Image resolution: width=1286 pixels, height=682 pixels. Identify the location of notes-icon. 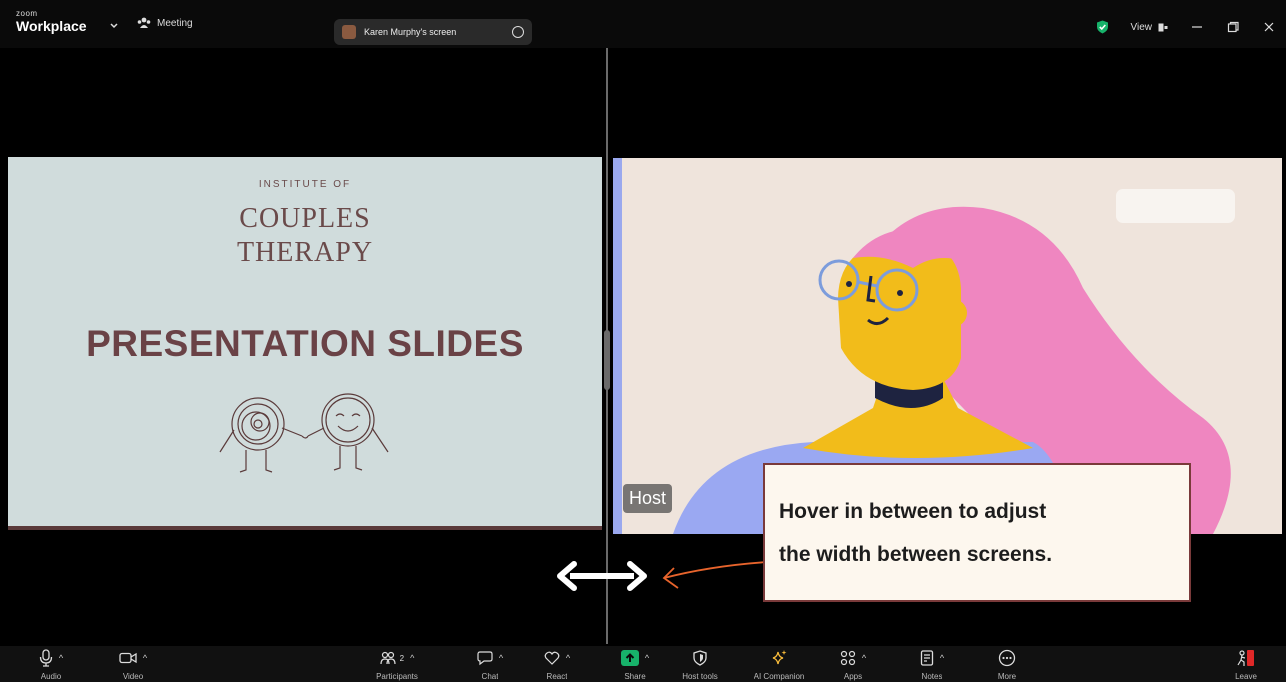
(927, 658).